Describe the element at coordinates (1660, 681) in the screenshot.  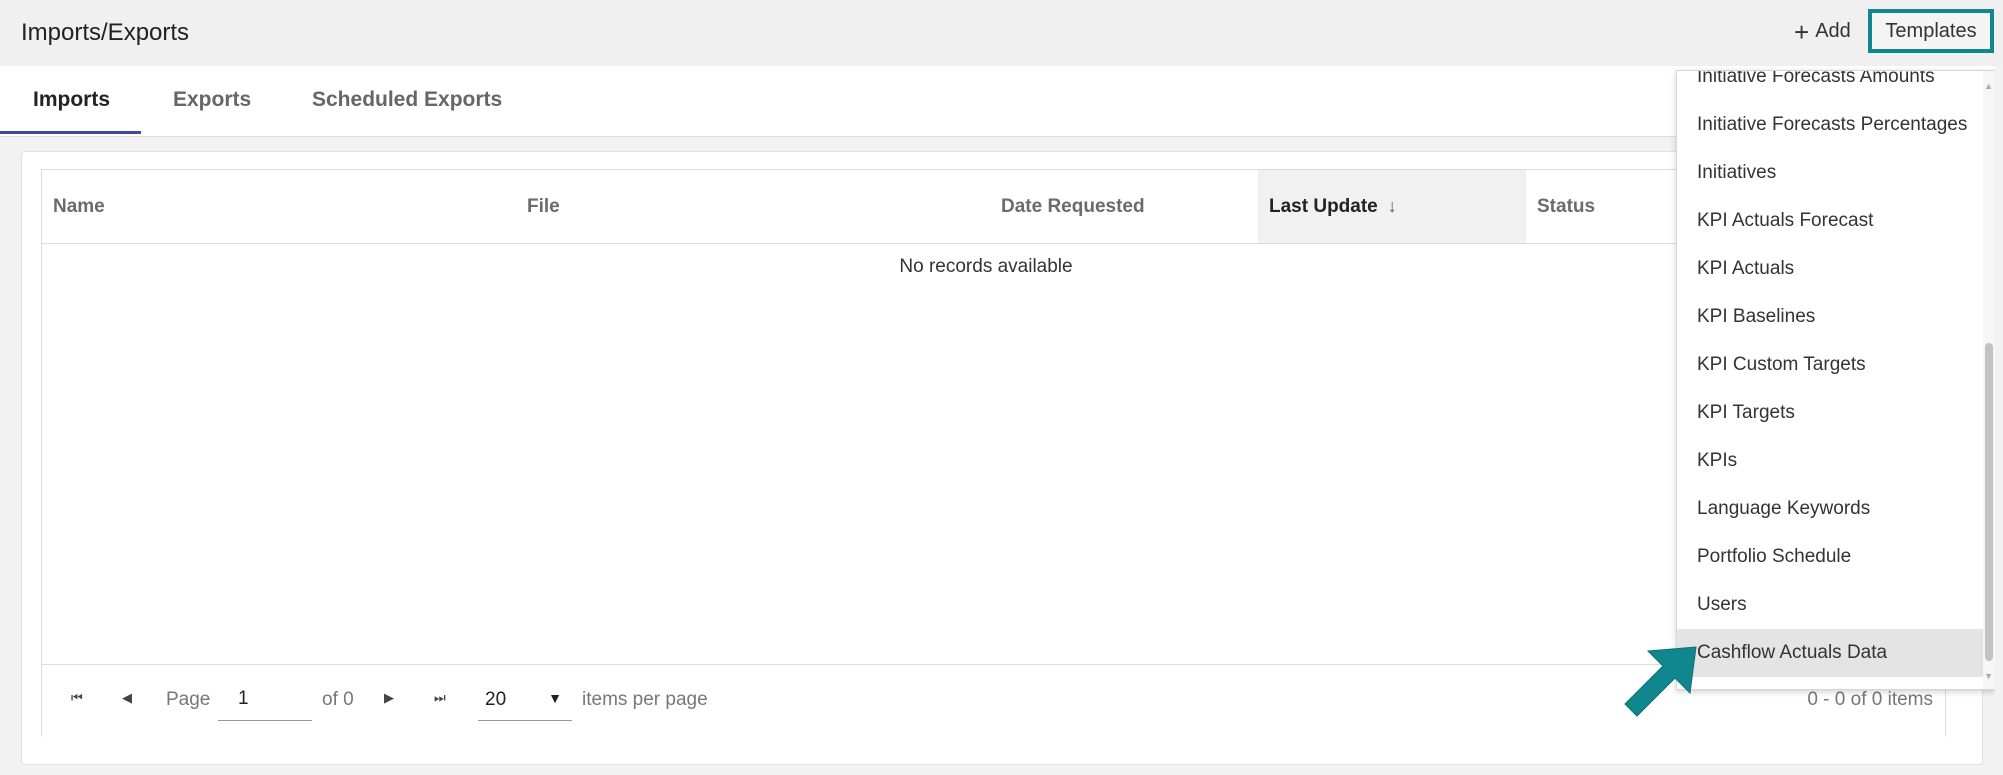
I see `callout-arrow-icon` at that location.